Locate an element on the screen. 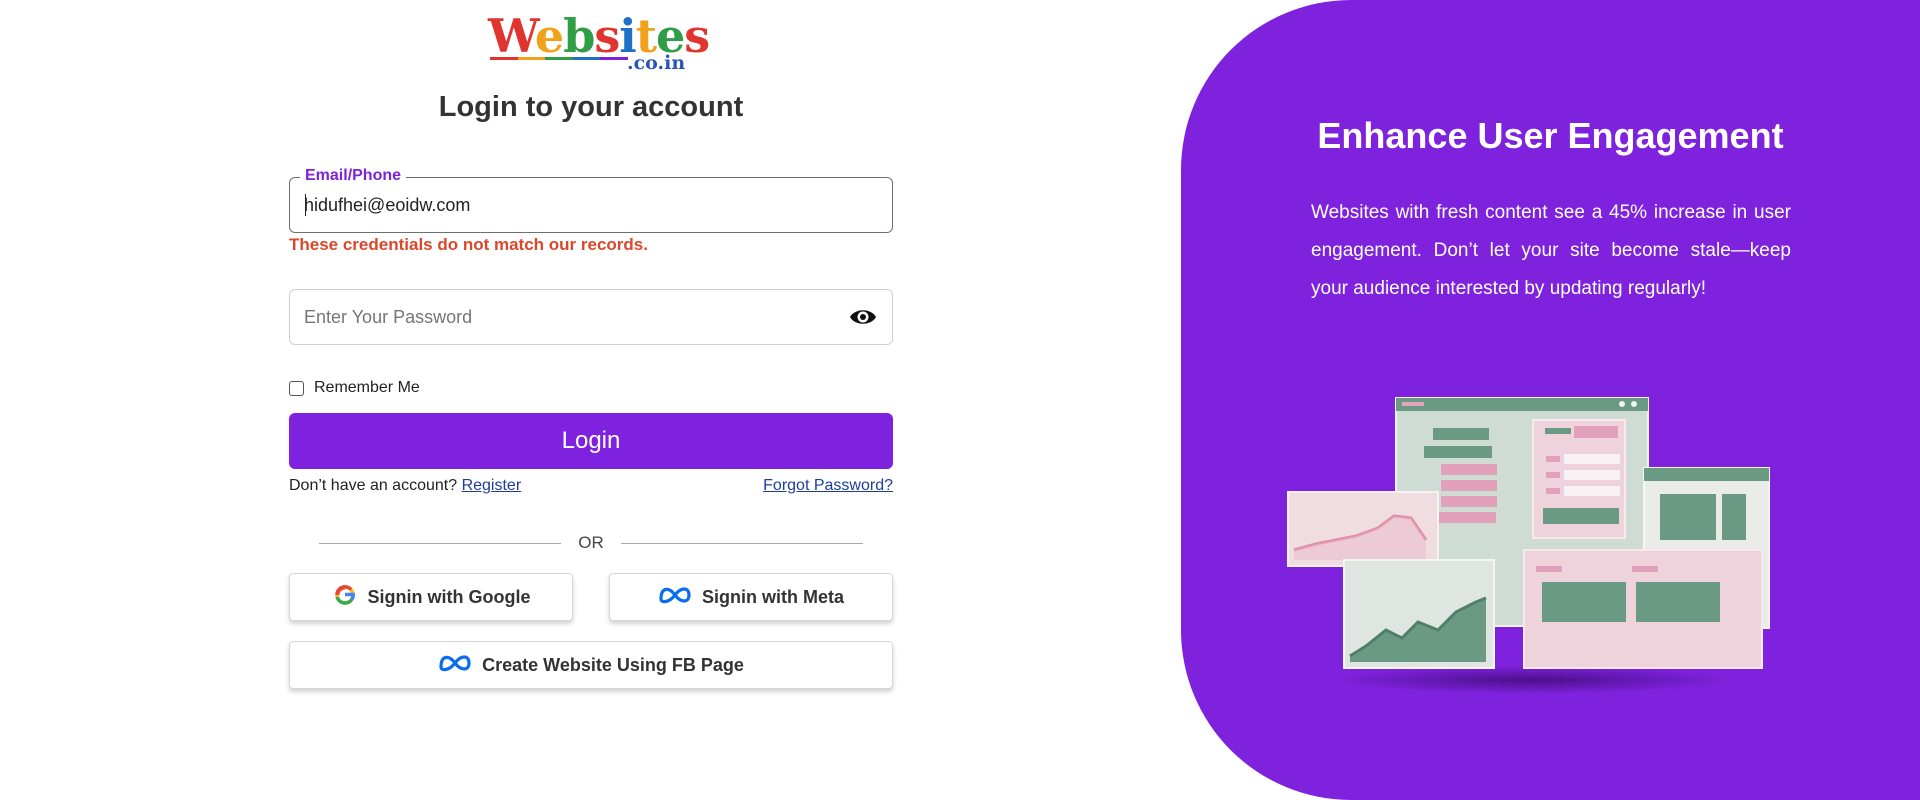  remember-me: Remember Me is located at coordinates (354, 388).